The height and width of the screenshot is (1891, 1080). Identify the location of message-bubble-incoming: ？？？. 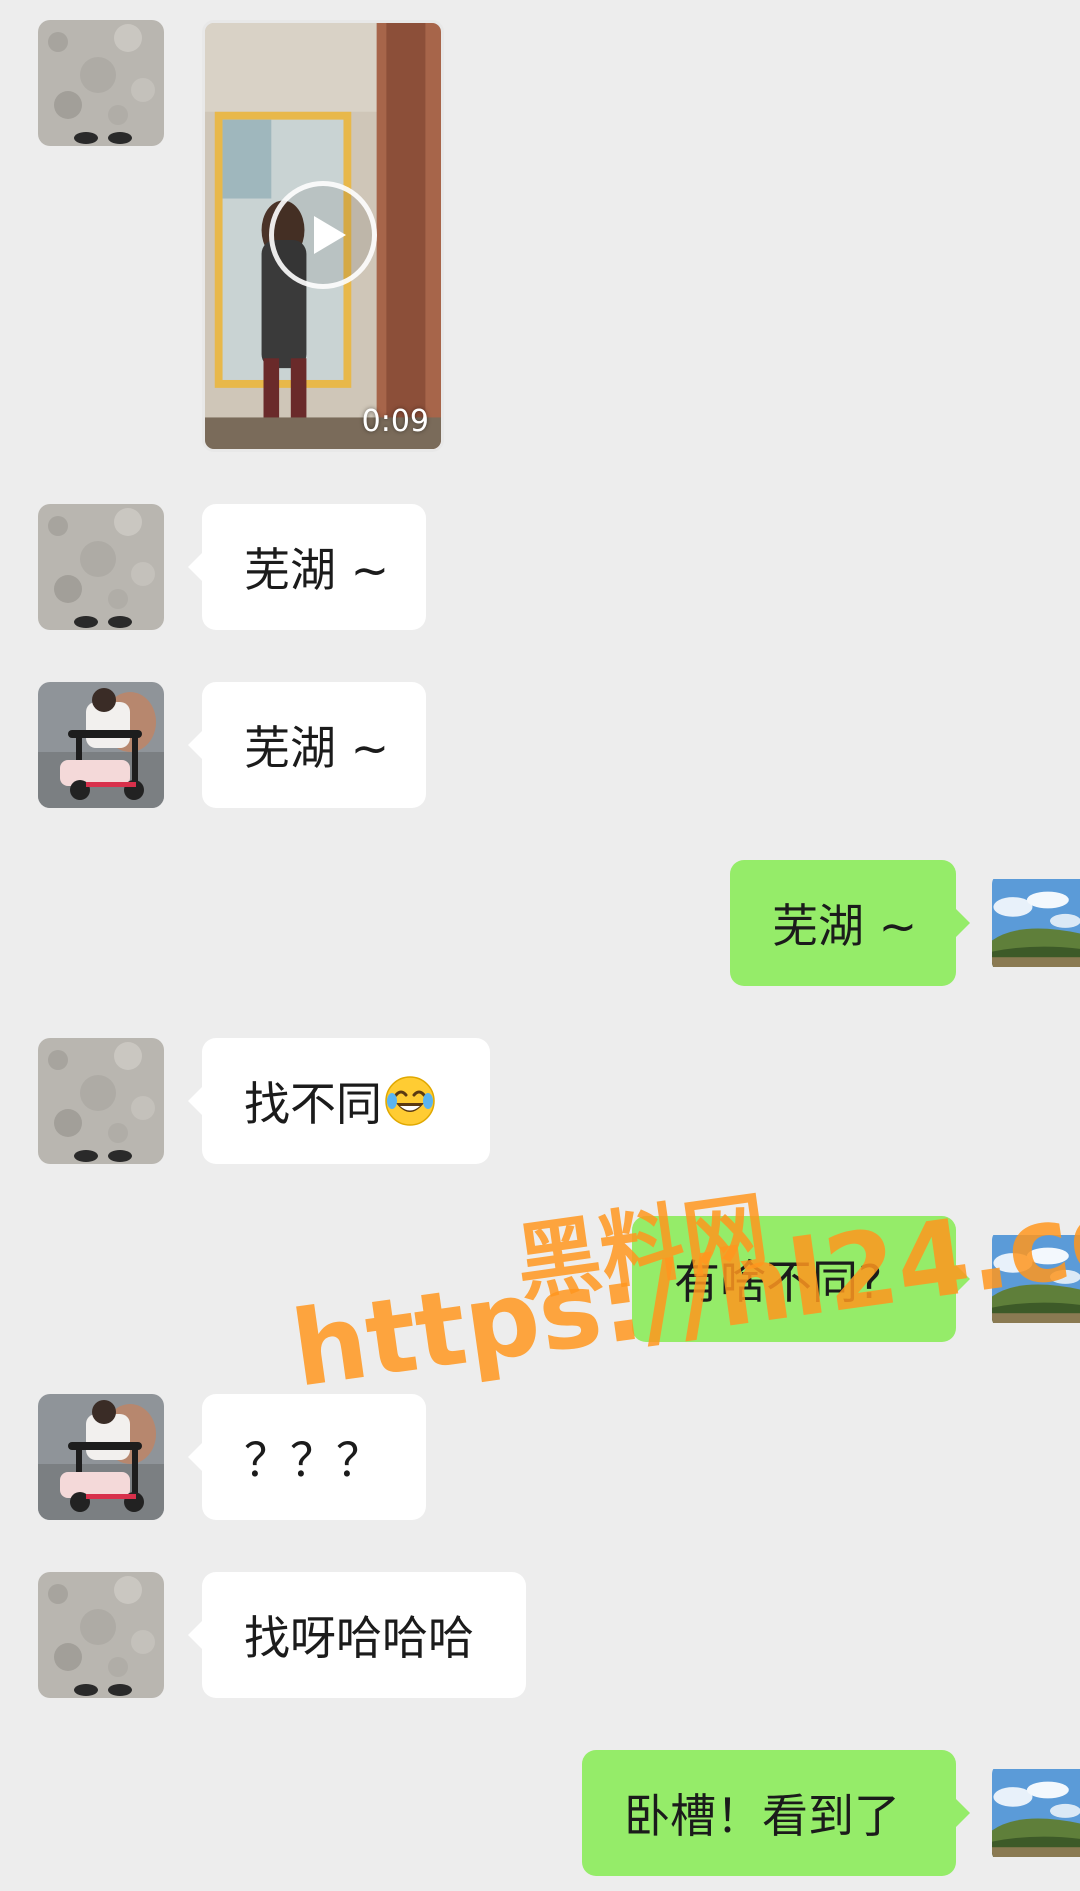
(307, 1457).